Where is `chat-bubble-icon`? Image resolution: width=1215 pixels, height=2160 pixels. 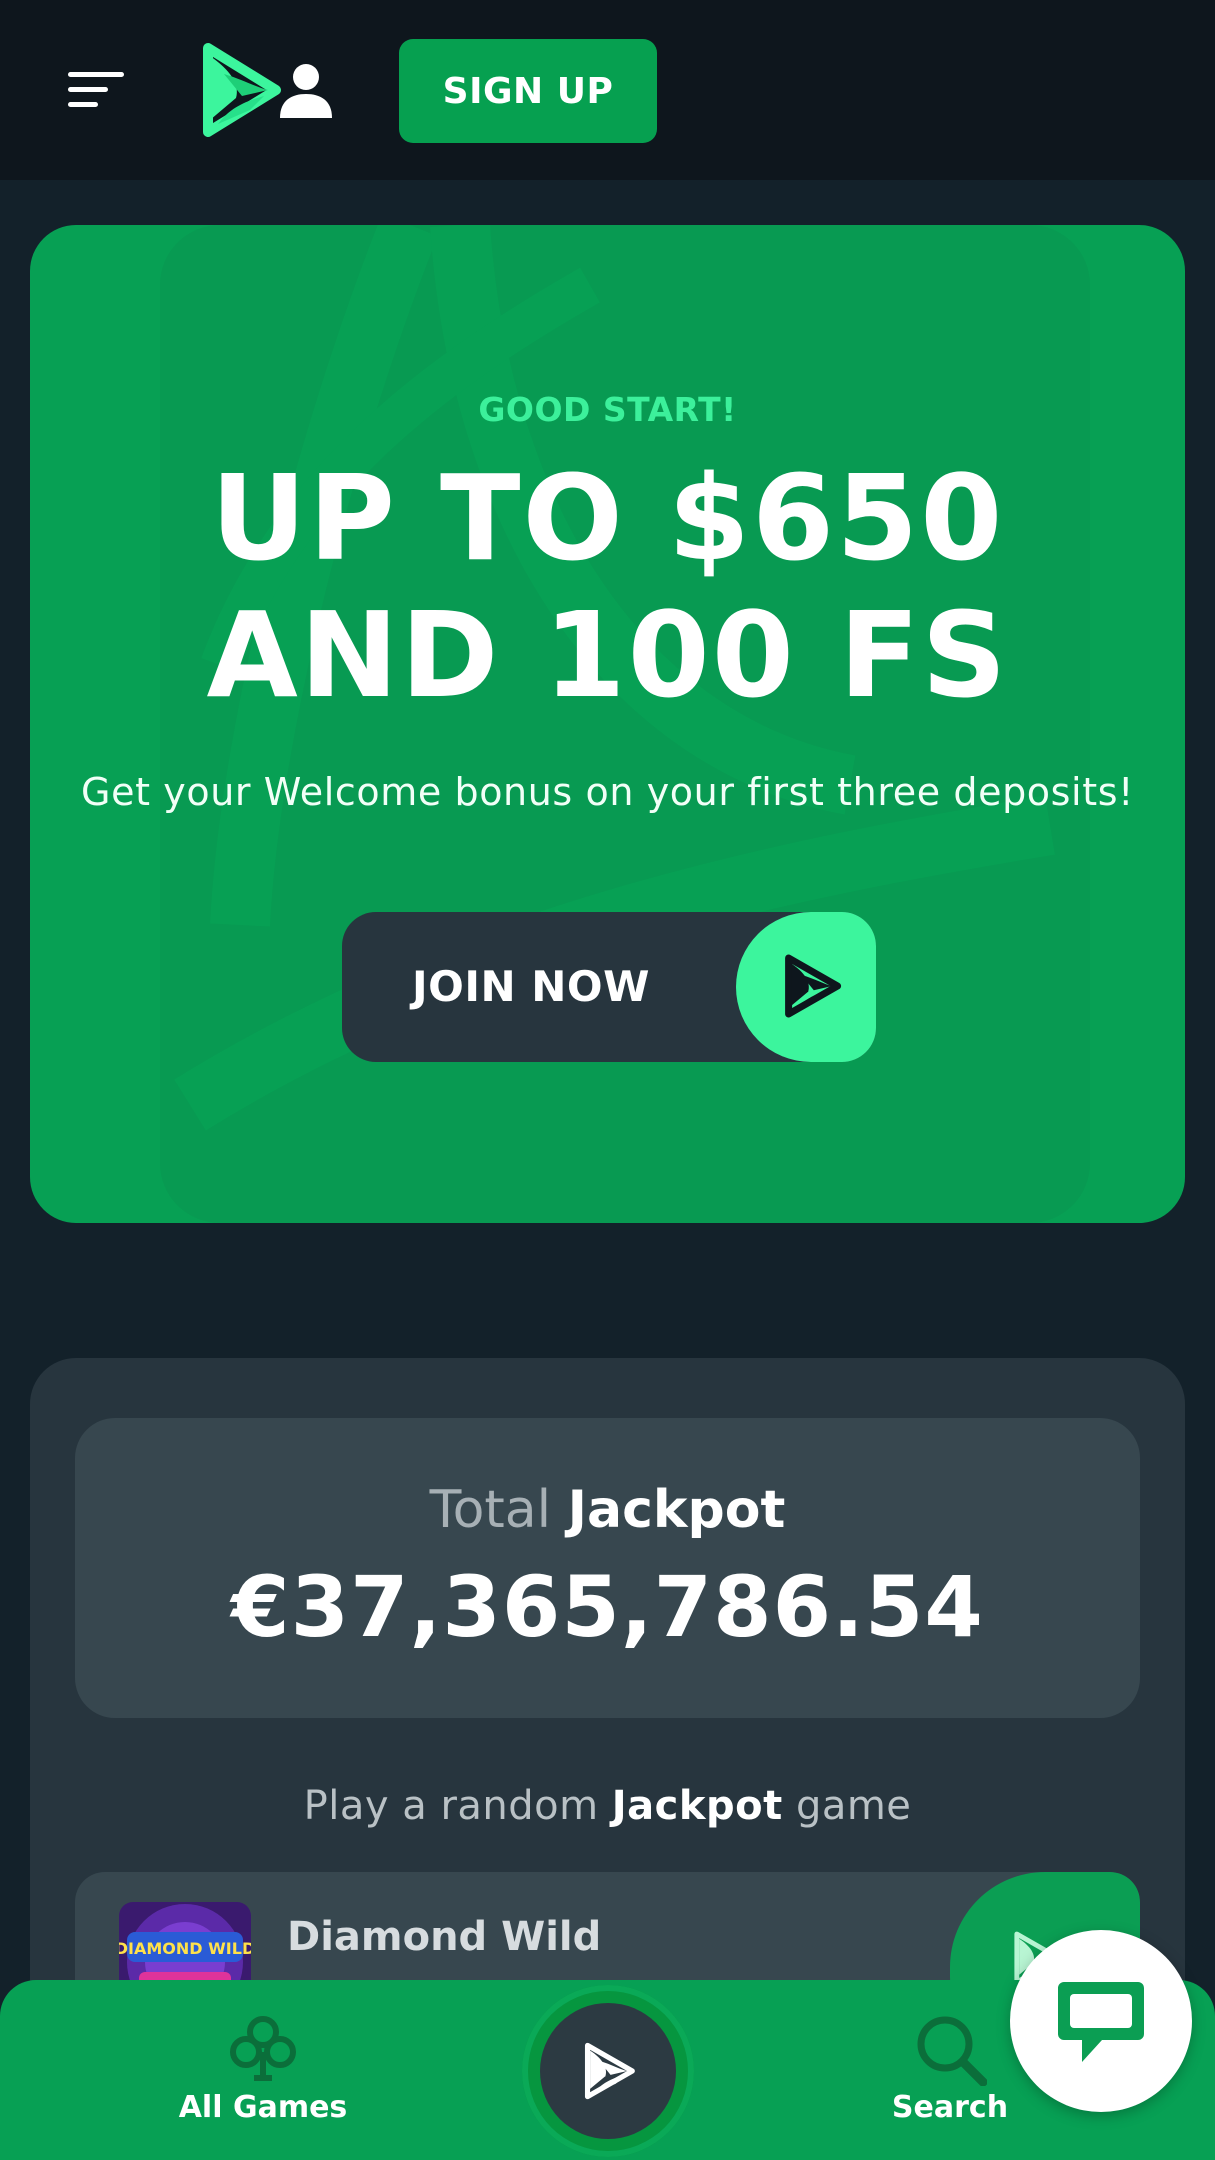 chat-bubble-icon is located at coordinates (1101, 2022).